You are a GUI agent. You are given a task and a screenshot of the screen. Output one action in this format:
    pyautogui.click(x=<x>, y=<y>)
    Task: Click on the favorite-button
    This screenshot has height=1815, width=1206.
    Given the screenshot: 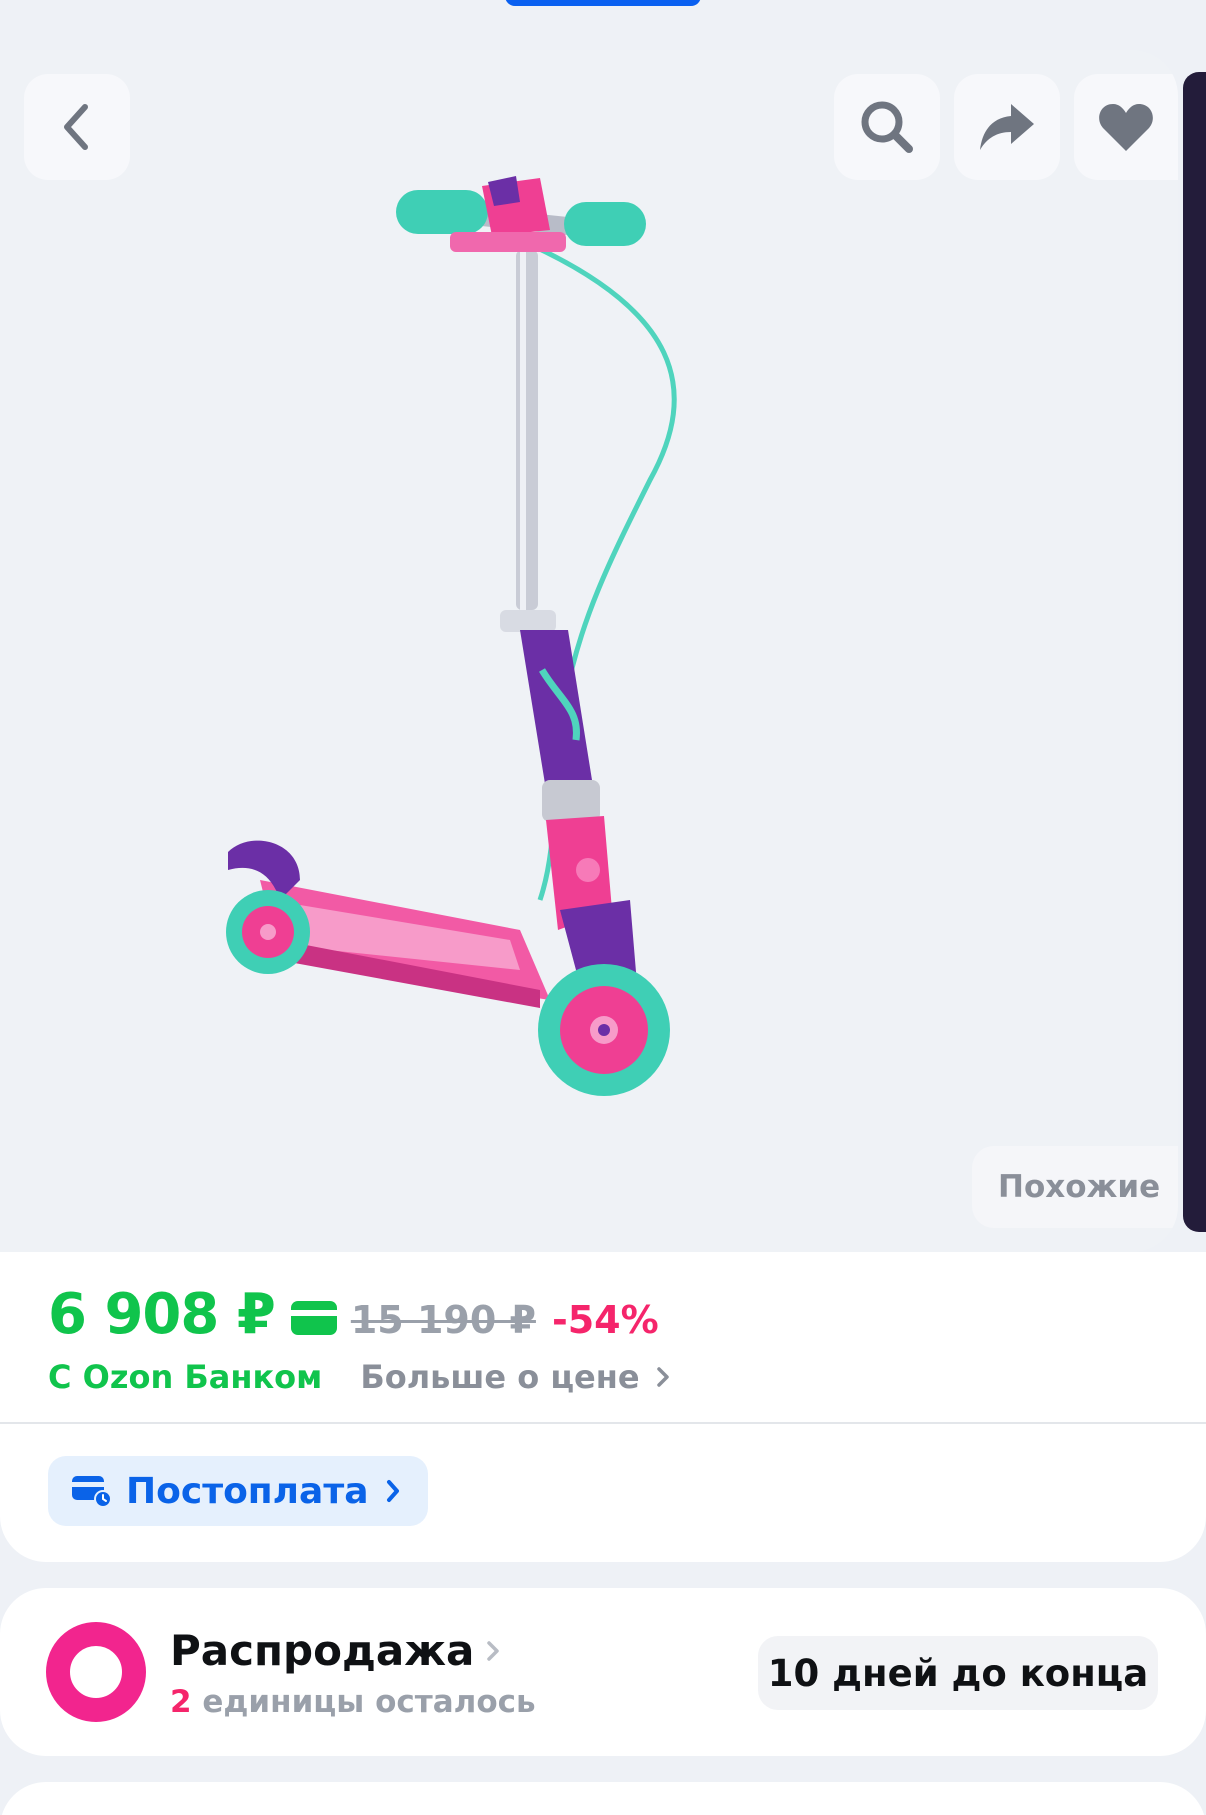 What is the action you would take?
    pyautogui.click(x=1126, y=127)
    